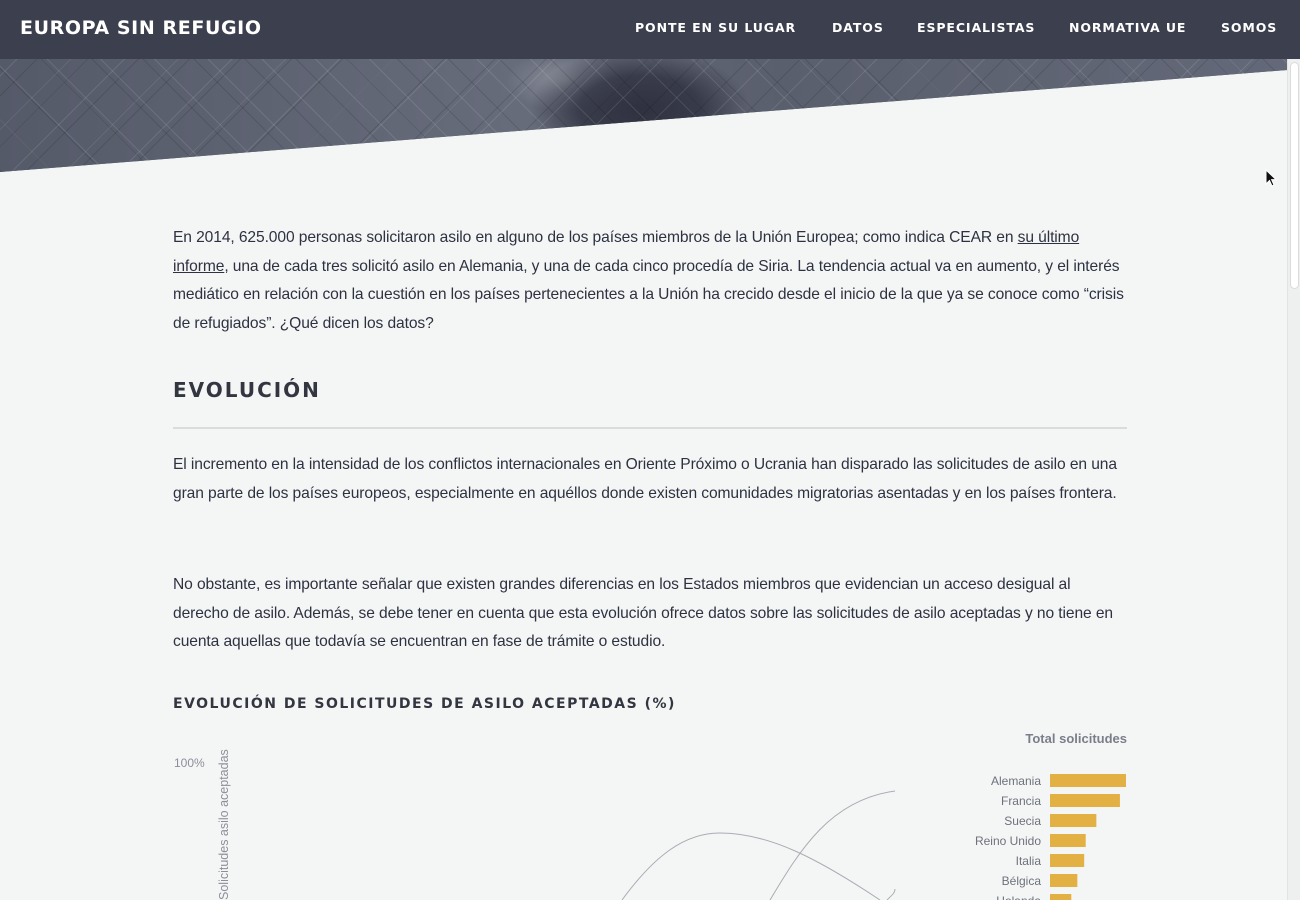  What do you see at coordinates (189, 763) in the screenshot?
I see `y-tick-100: 100%` at bounding box center [189, 763].